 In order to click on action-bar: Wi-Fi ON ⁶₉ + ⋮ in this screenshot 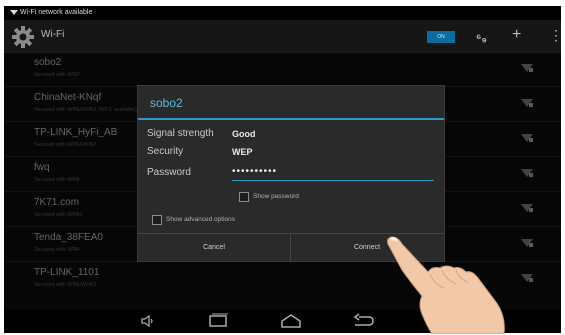, I will do `click(282, 36)`.